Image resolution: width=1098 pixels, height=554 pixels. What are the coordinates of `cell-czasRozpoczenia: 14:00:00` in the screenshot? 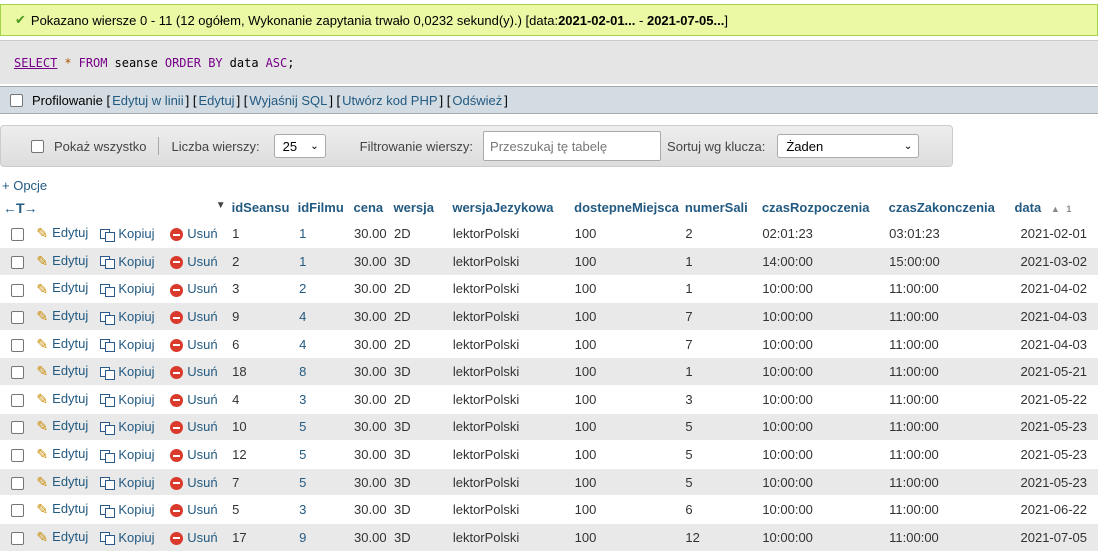 It's located at (822, 261).